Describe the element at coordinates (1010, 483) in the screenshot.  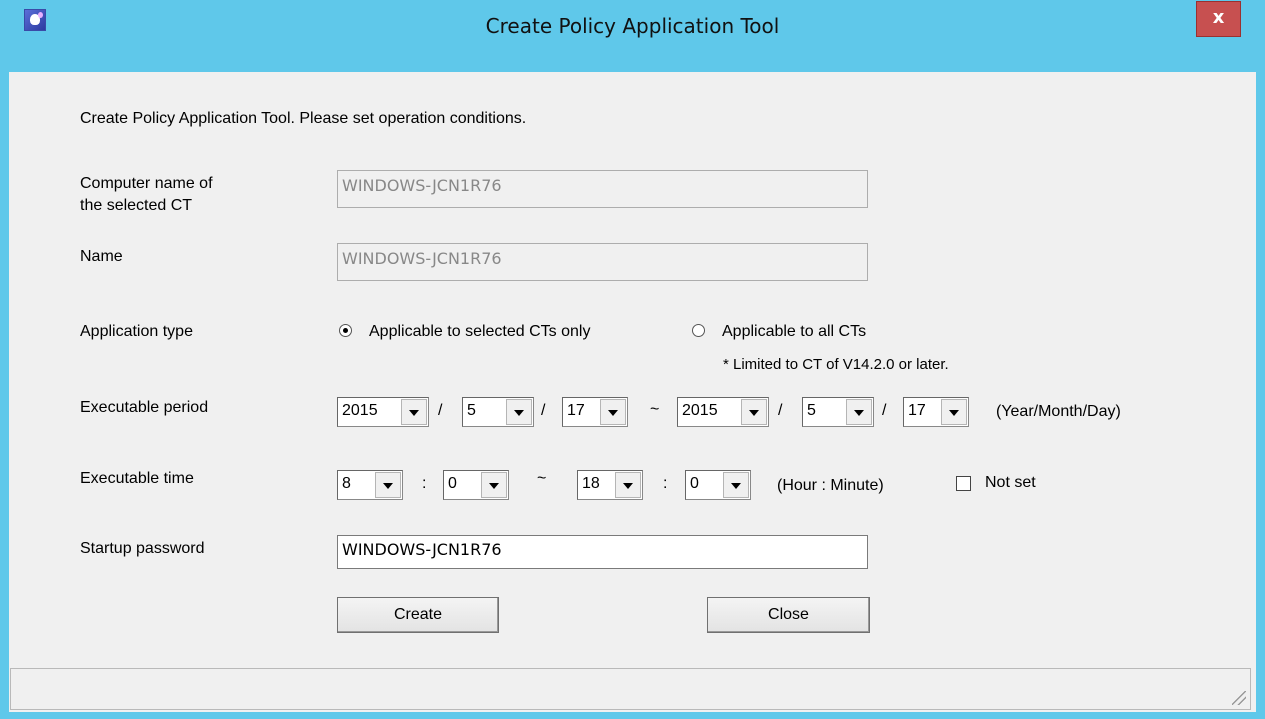
I see `not-set-label: Not set` at that location.